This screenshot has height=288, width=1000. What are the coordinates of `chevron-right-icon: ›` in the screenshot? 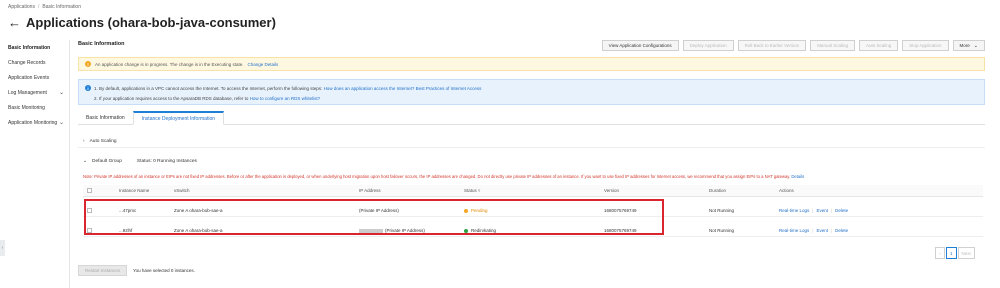 It's located at (84, 141).